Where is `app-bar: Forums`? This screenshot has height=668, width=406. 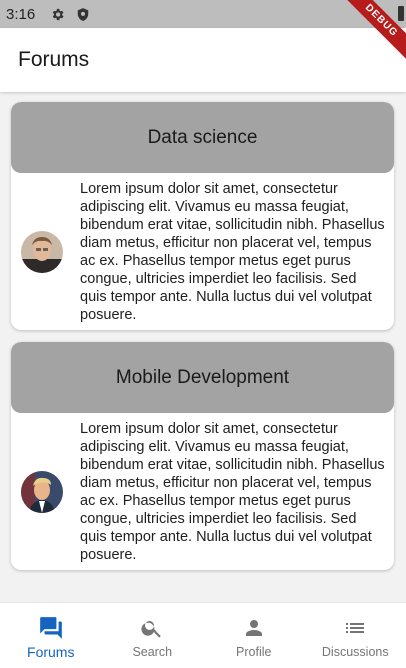
app-bar: Forums is located at coordinates (203, 60).